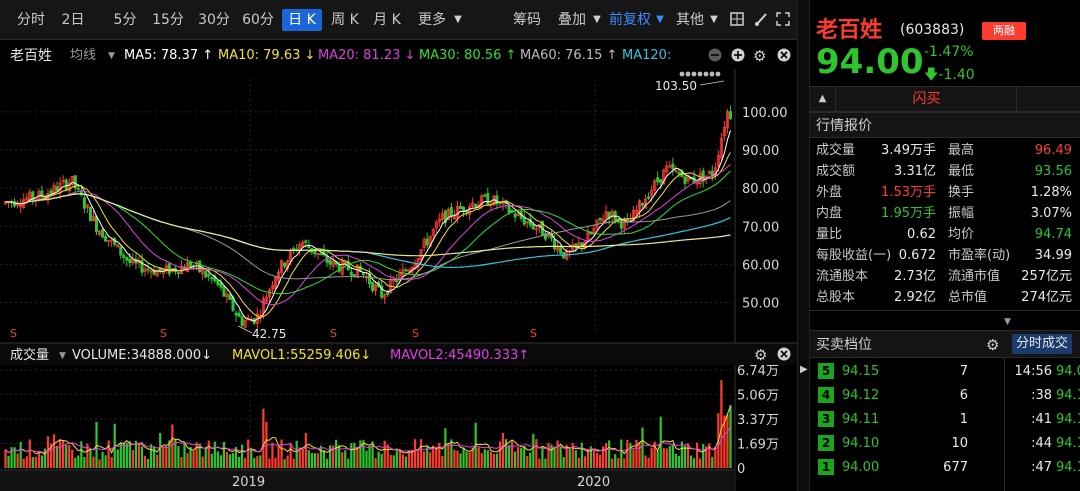 Image resolution: width=1080 pixels, height=491 pixels. What do you see at coordinates (945, 125) in the screenshot?
I see `quote-section-header: 行情报价` at bounding box center [945, 125].